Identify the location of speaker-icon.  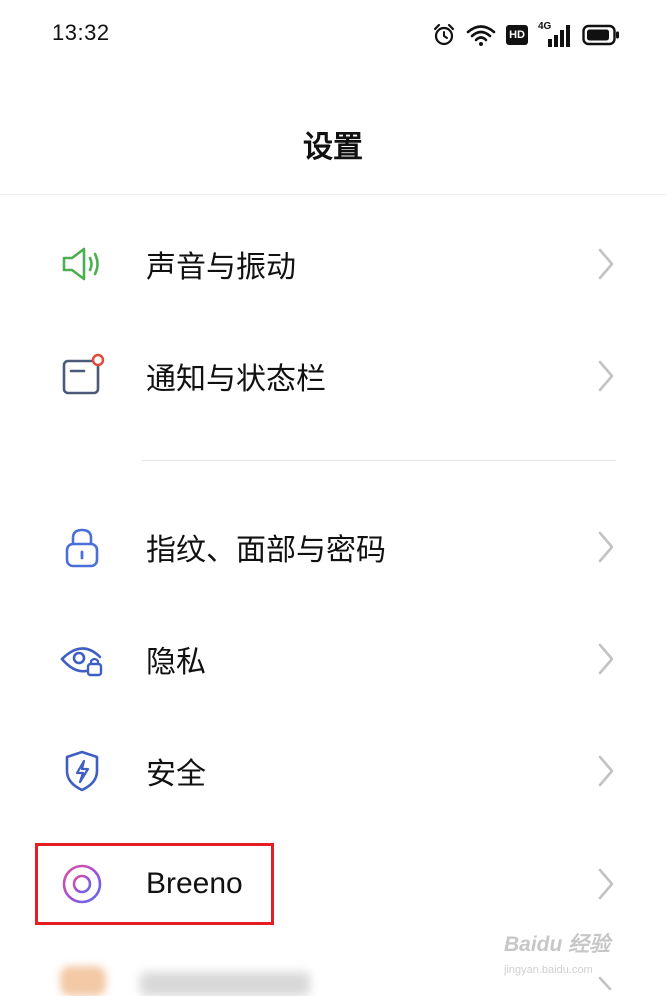
(80, 264).